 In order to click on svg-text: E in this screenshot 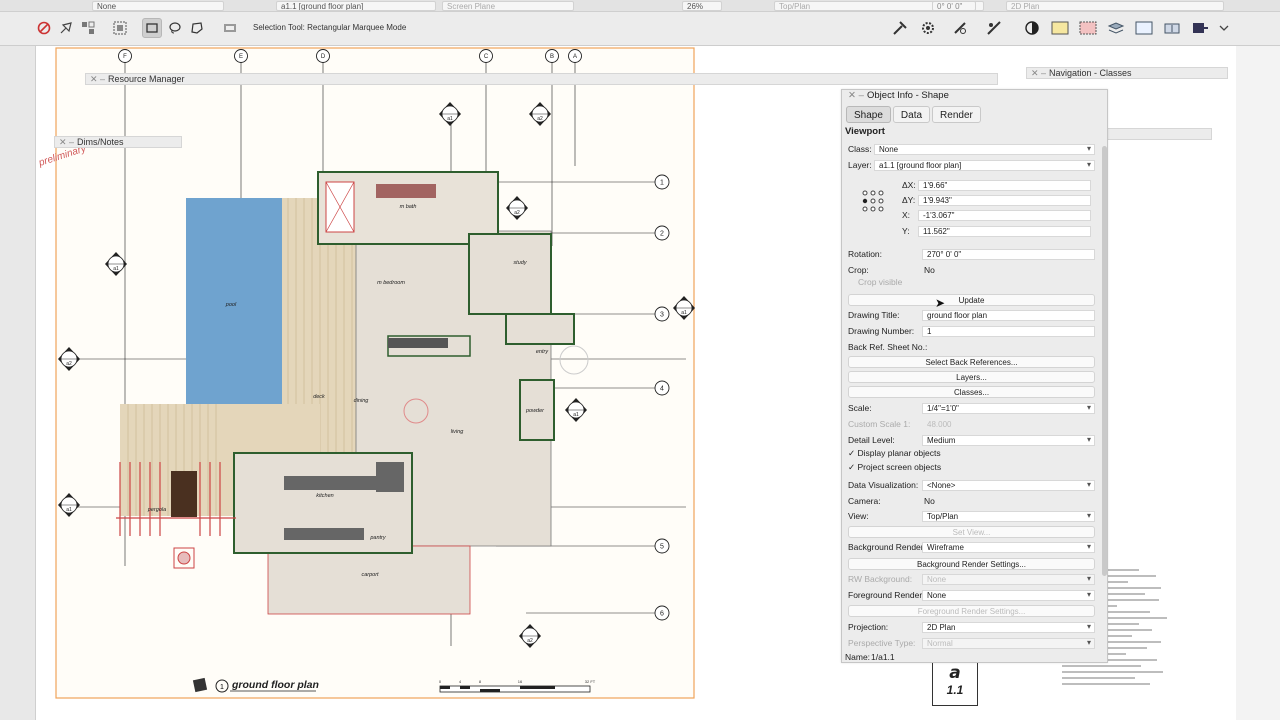, I will do `click(241, 57)`.